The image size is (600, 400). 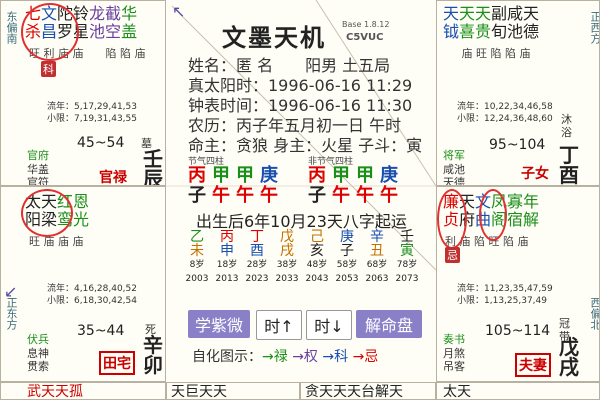 I want to click on star-row: 太天, so click(x=457, y=392).